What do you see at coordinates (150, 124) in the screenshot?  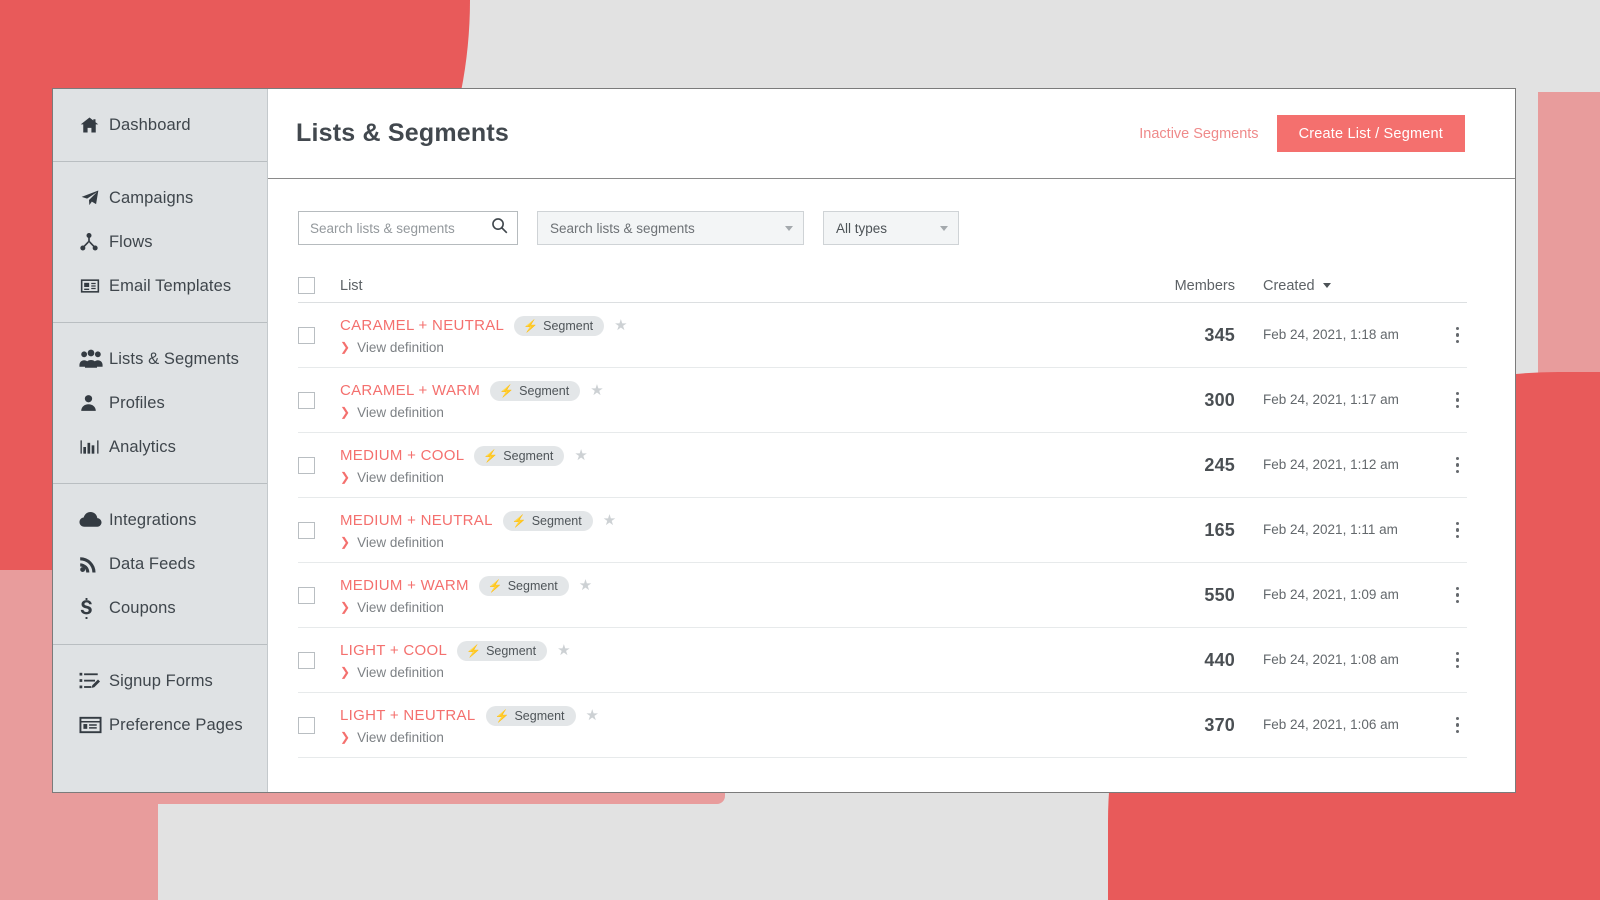 I see `sidebar-item-label: Dashboard` at bounding box center [150, 124].